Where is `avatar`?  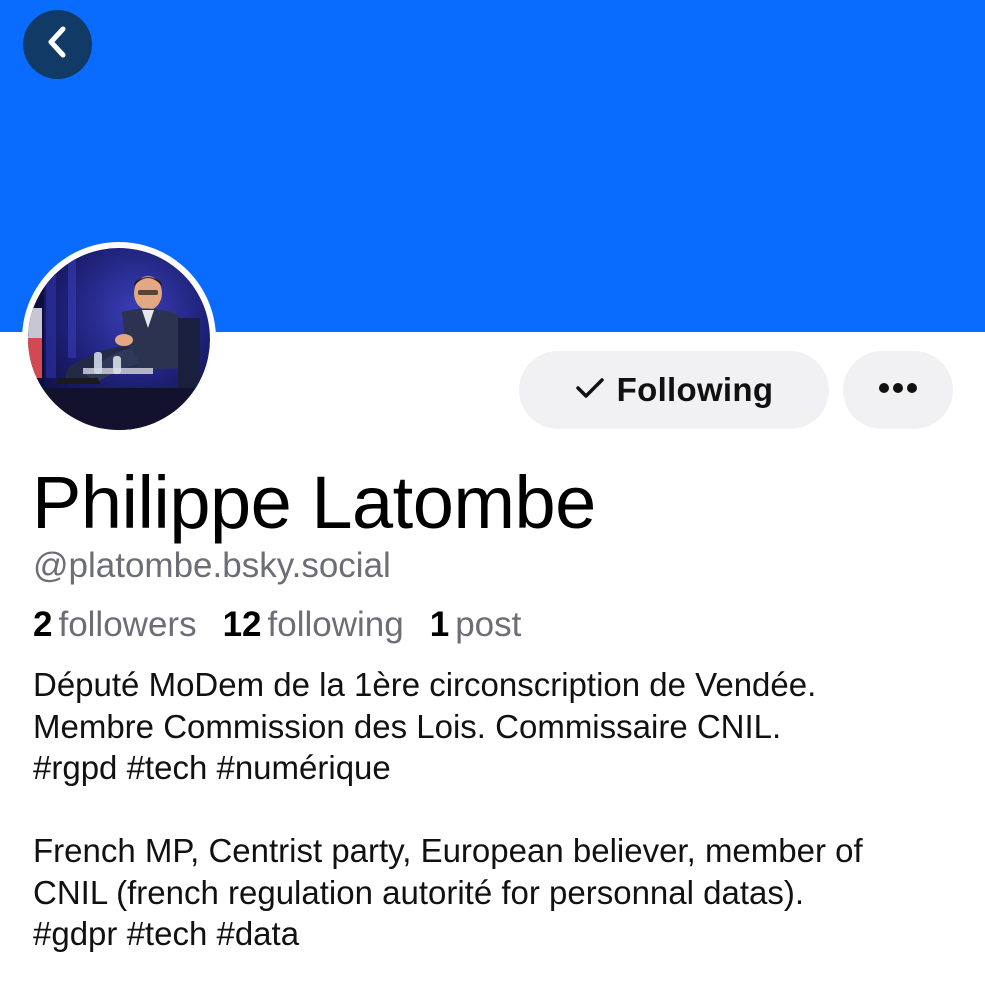 avatar is located at coordinates (119, 339).